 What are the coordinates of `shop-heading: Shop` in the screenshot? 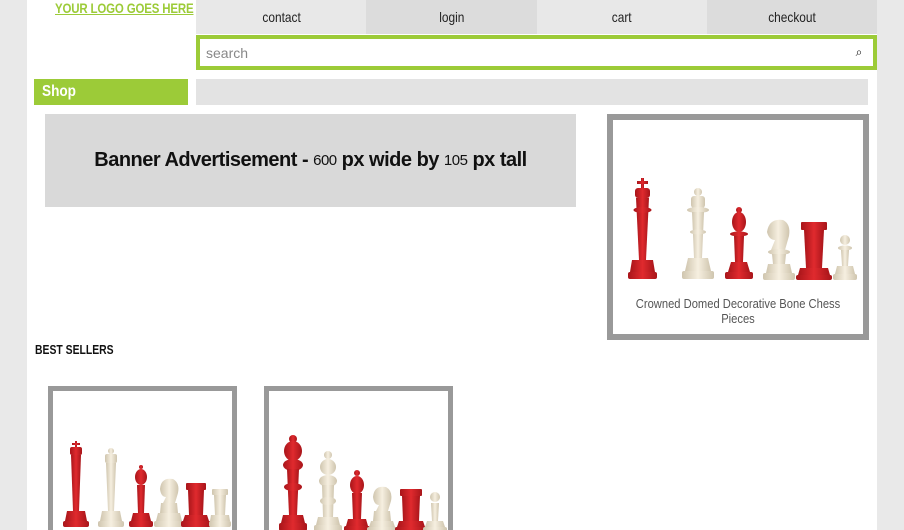 It's located at (111, 92).